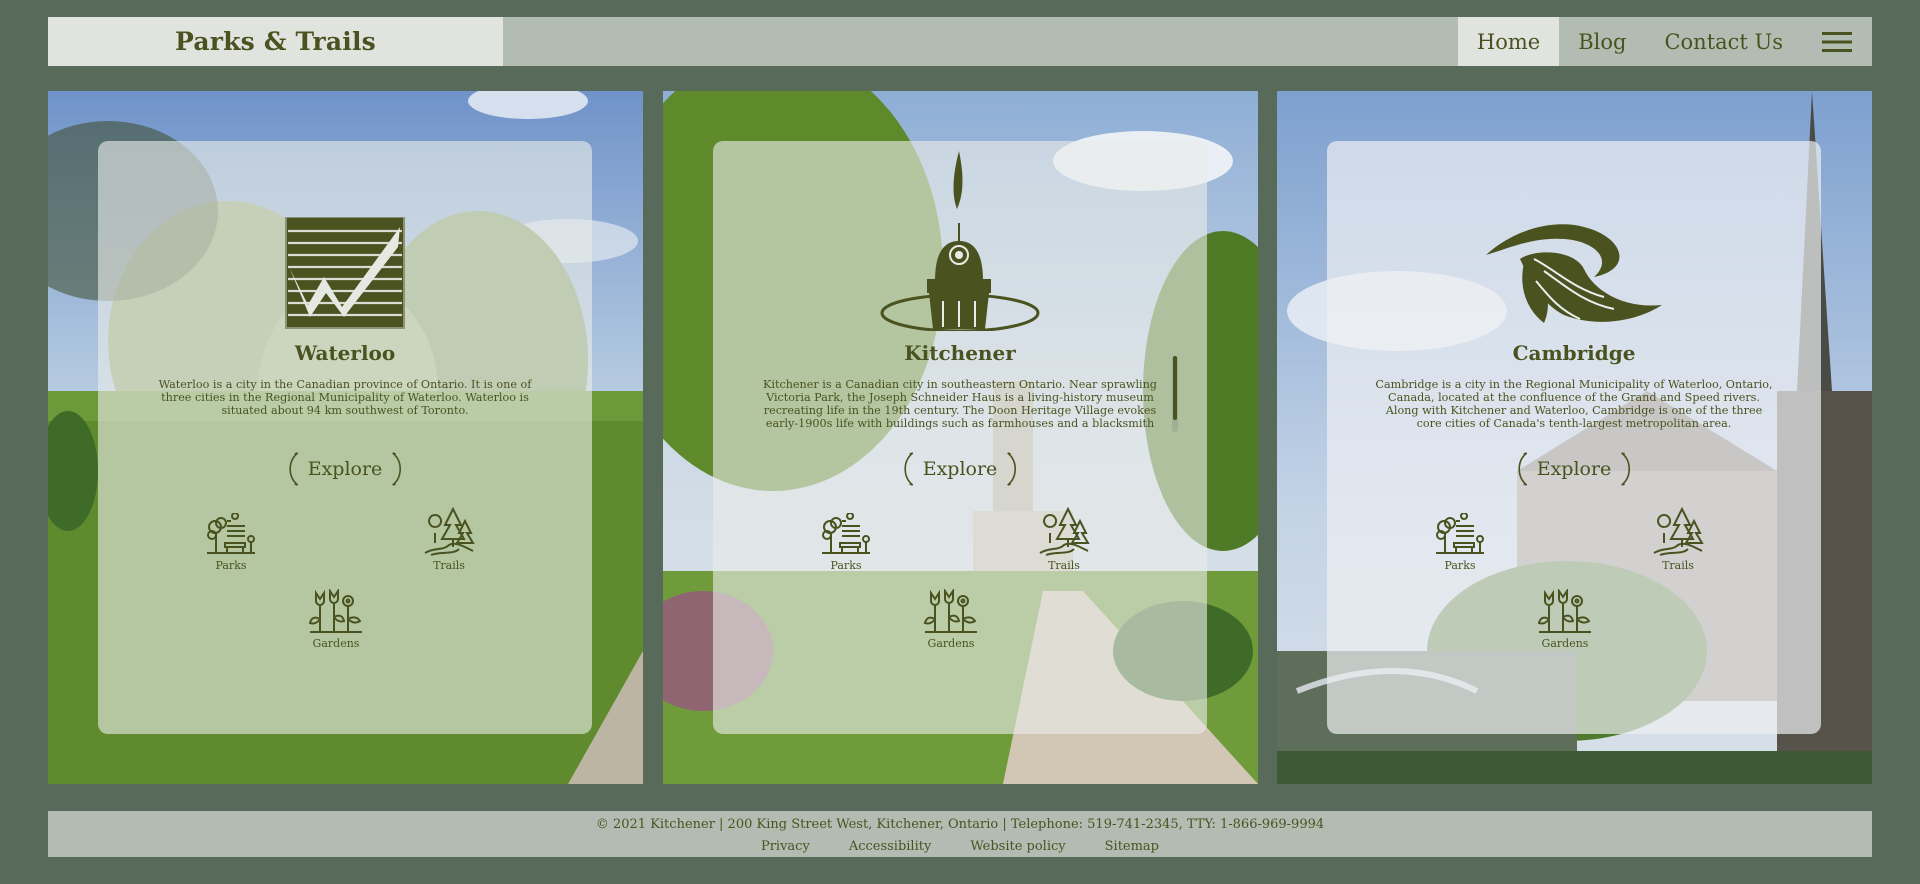  What do you see at coordinates (1175, 388) in the screenshot?
I see `scrollbar-thumb` at bounding box center [1175, 388].